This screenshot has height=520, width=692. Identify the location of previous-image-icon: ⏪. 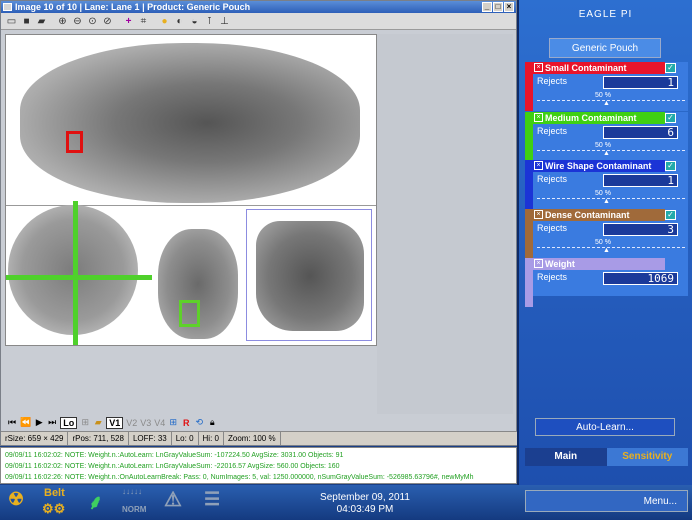
(25, 422).